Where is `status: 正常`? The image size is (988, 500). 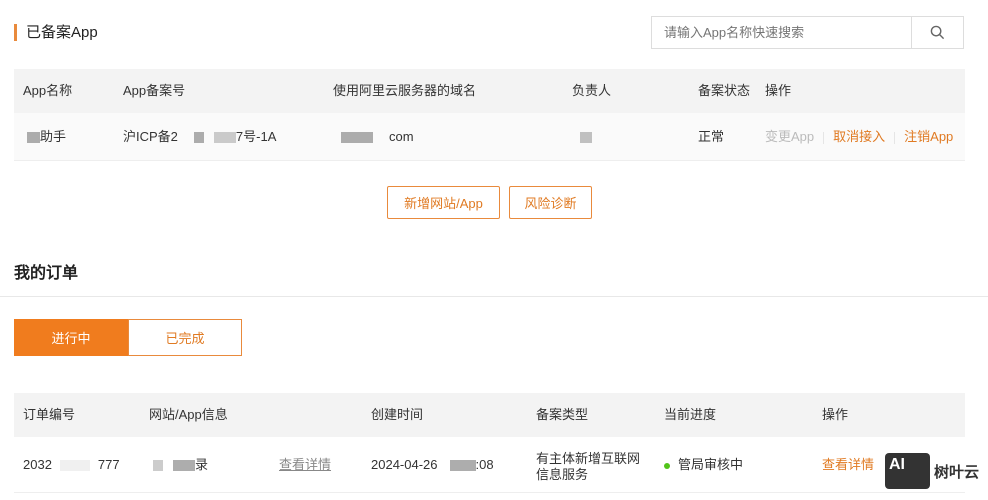 status: 正常 is located at coordinates (711, 136).